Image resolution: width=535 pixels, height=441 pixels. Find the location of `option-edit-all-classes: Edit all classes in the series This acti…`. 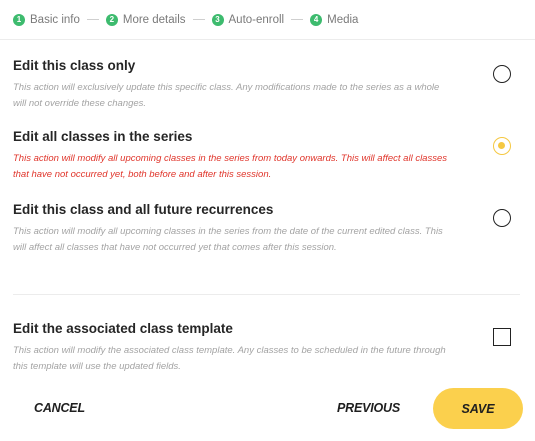

option-edit-all-classes: Edit all classes in the series This acti… is located at coordinates (263, 155).